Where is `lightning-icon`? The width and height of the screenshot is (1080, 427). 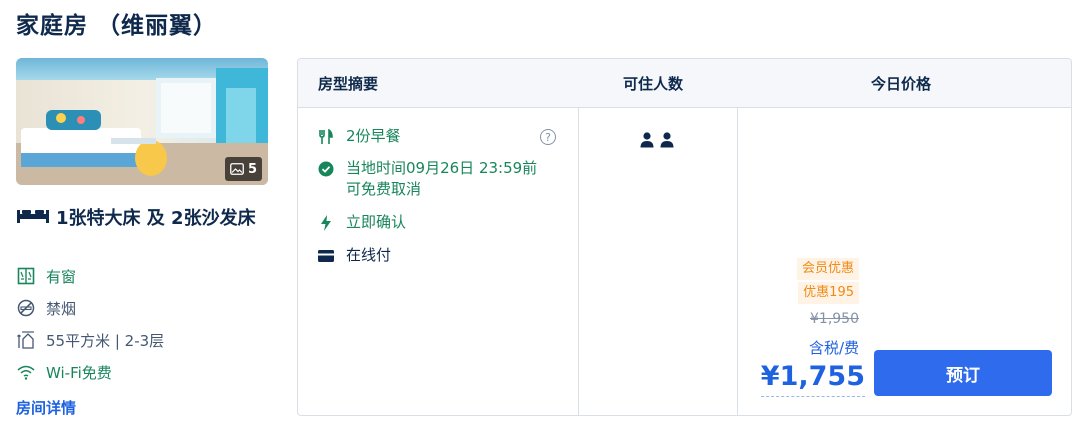
lightning-icon is located at coordinates (326, 222).